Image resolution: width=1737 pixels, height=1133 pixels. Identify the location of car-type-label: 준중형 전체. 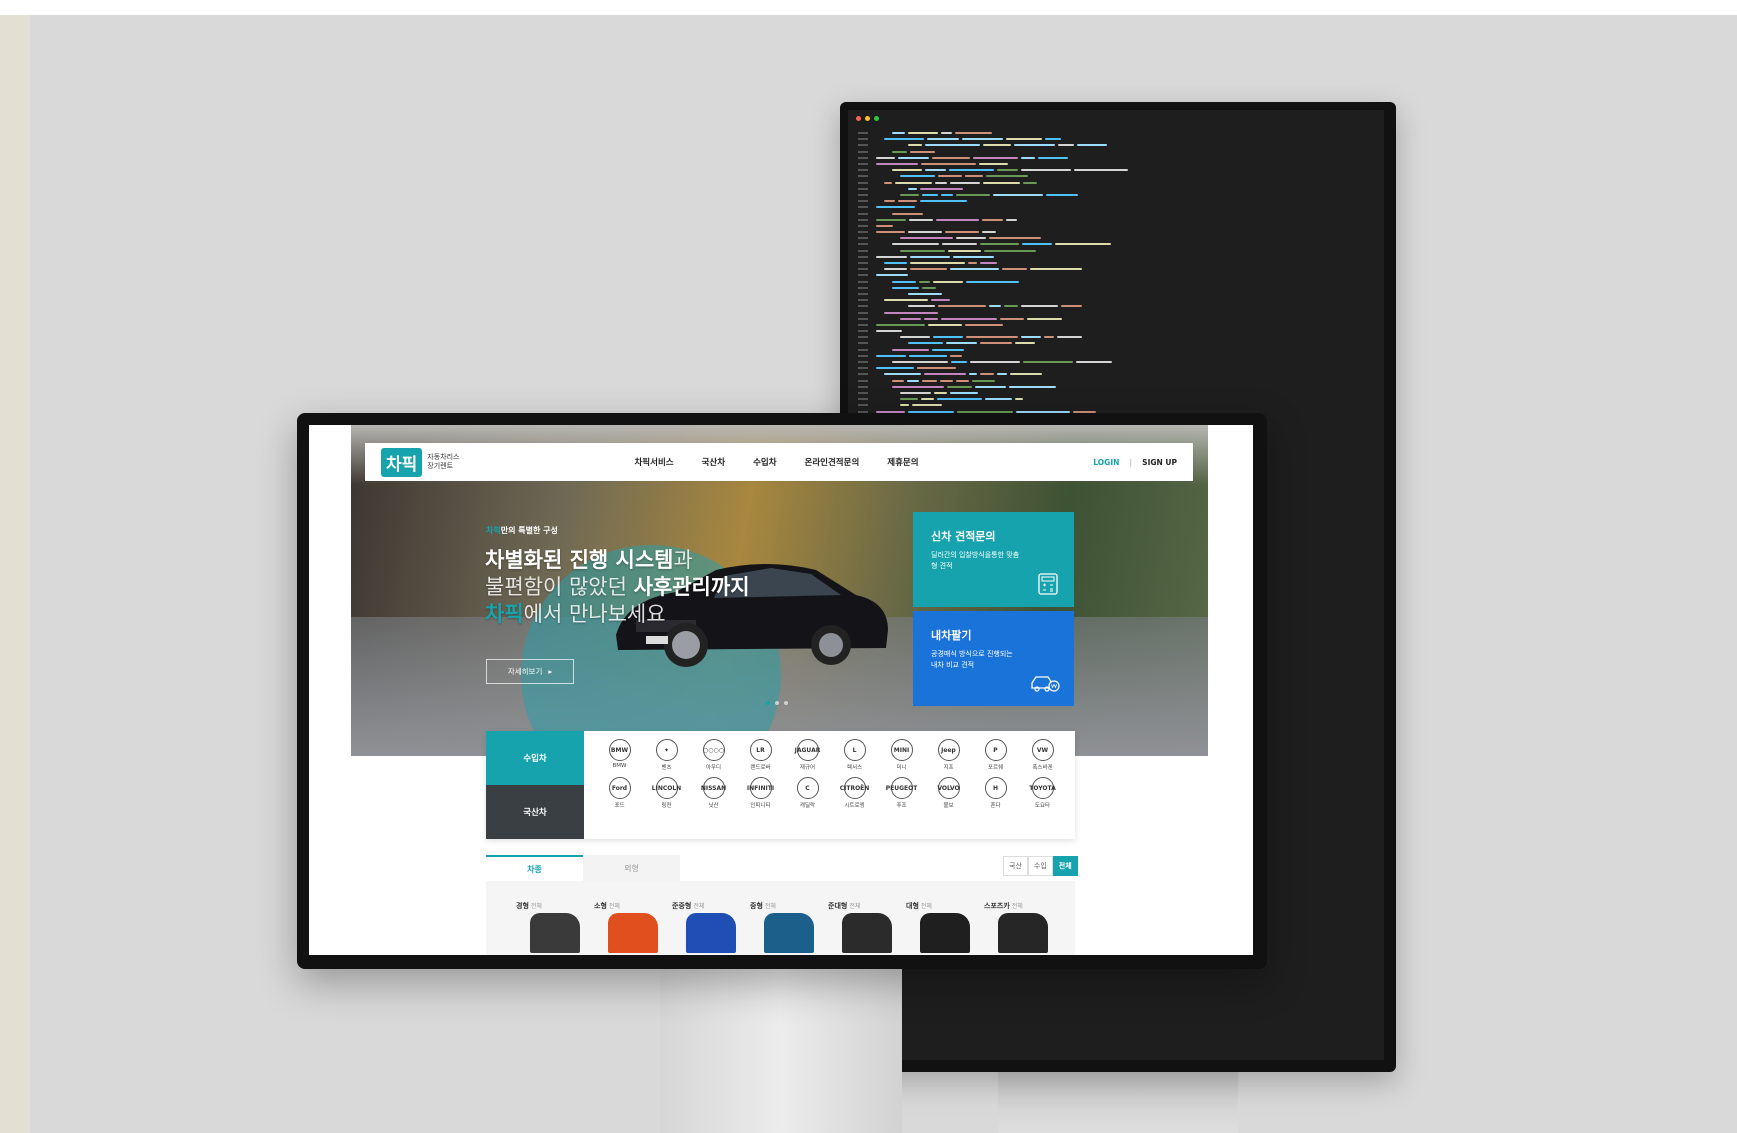
(699, 906).